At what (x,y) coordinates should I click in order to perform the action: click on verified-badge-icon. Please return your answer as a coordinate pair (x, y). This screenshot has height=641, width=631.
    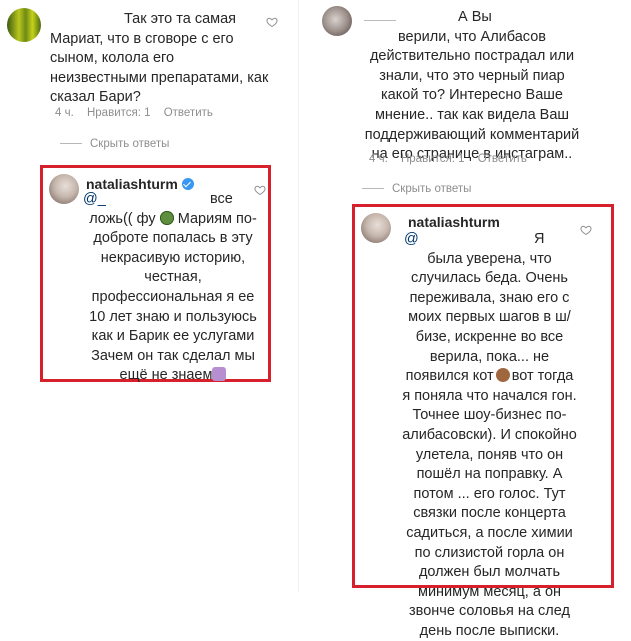
    Looking at the image, I should click on (187, 183).